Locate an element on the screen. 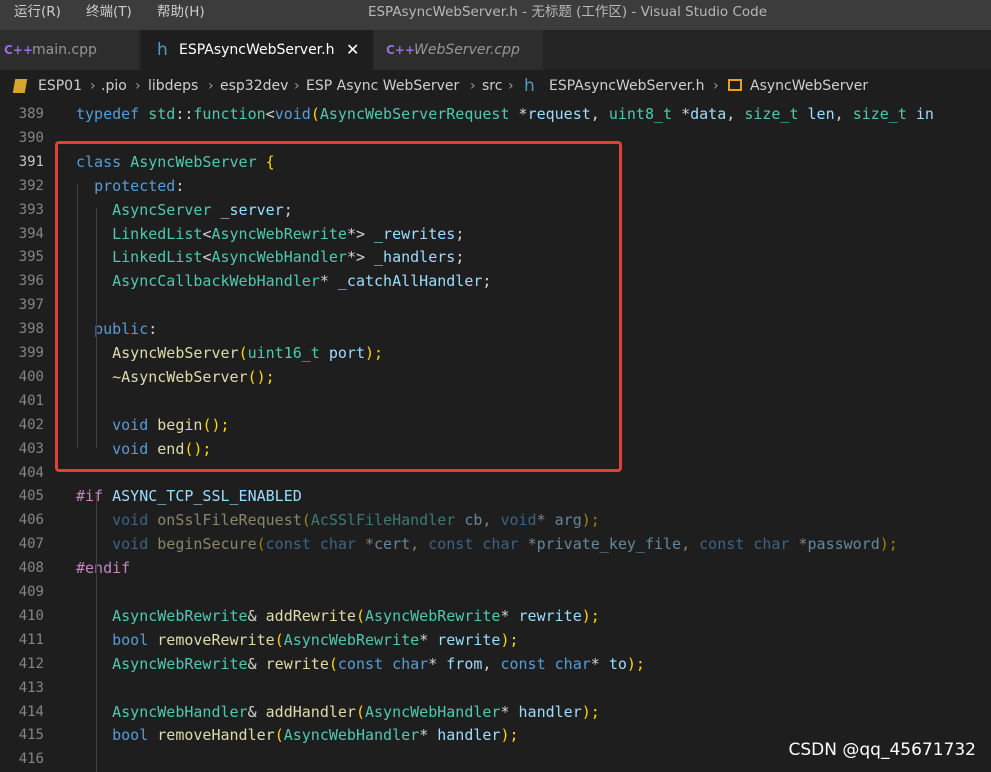  code-text: #if ASYNC_TCP_SSL_ENABLED is located at coordinates (189, 496).